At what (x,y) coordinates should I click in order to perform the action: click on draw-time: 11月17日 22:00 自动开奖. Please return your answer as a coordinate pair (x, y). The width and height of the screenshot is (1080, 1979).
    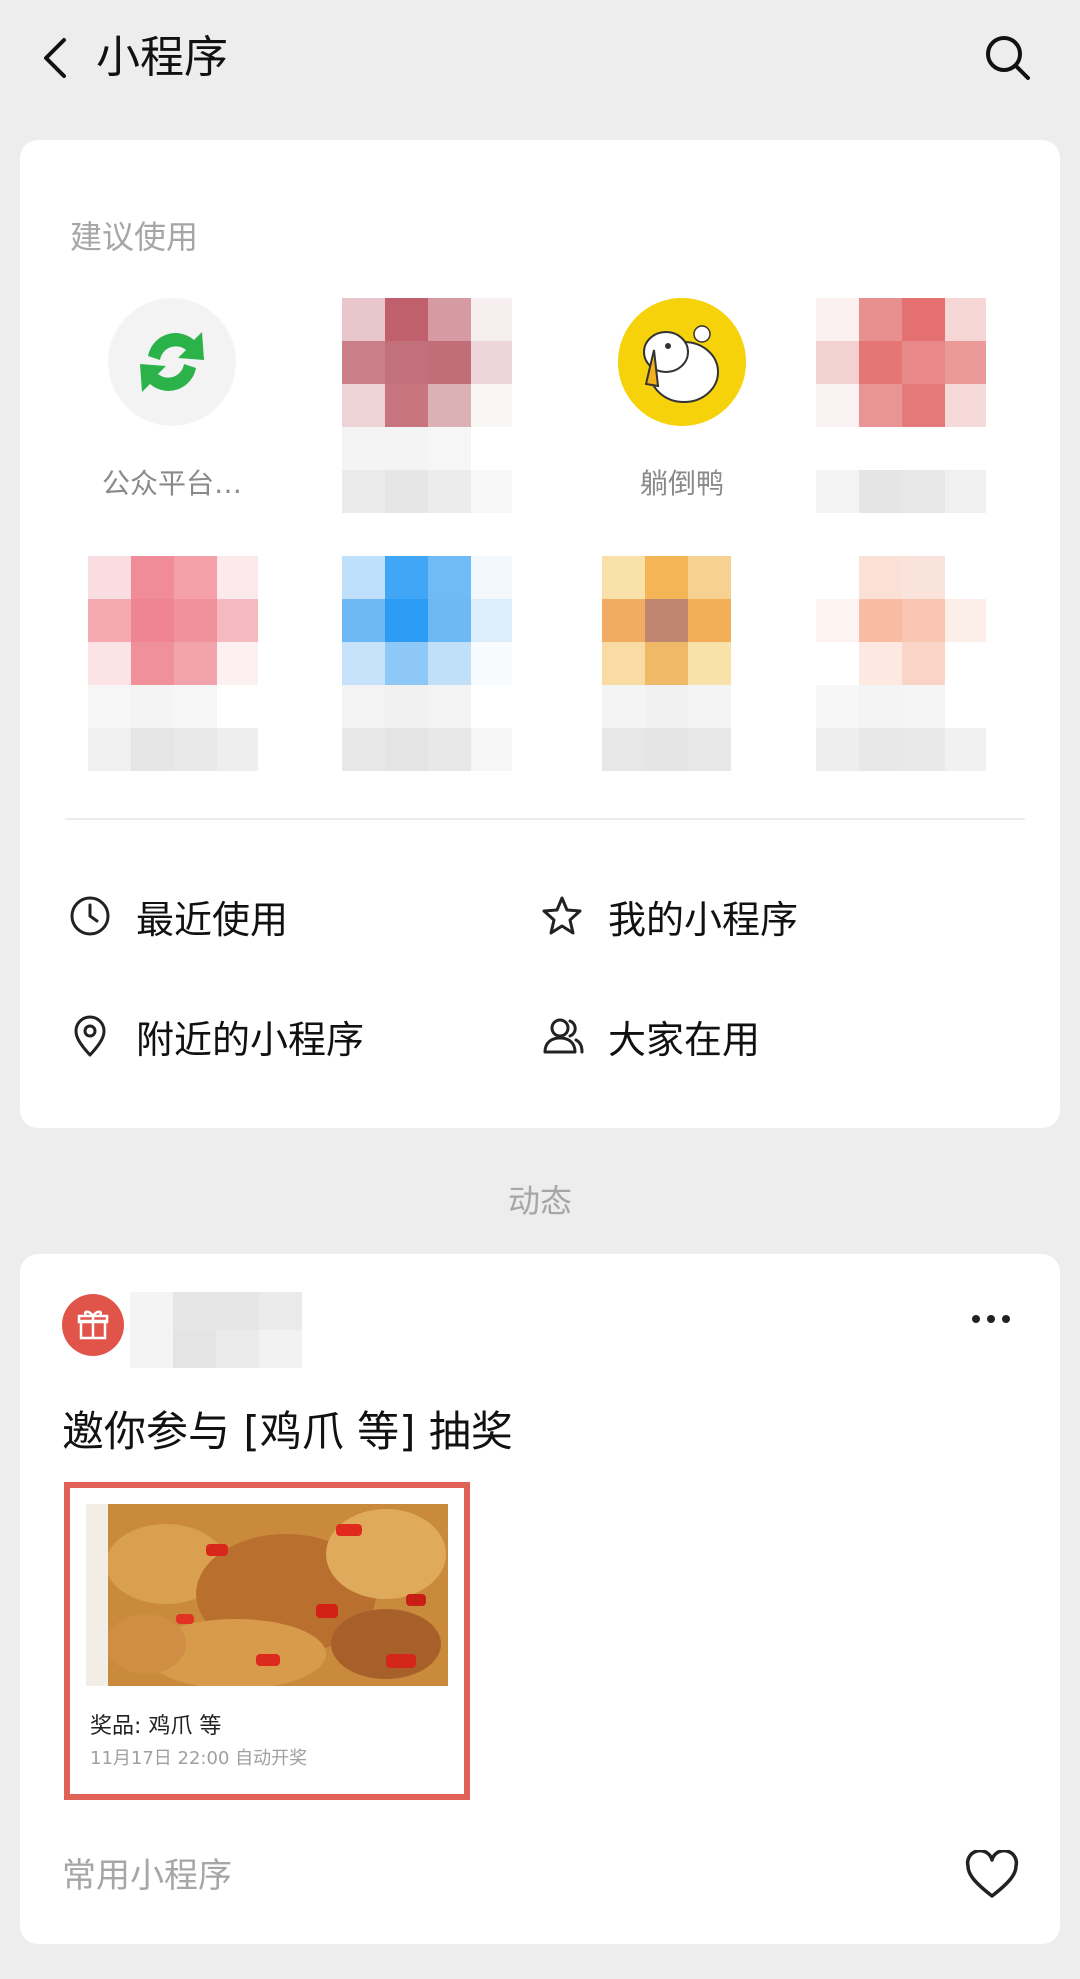
    Looking at the image, I should click on (199, 1758).